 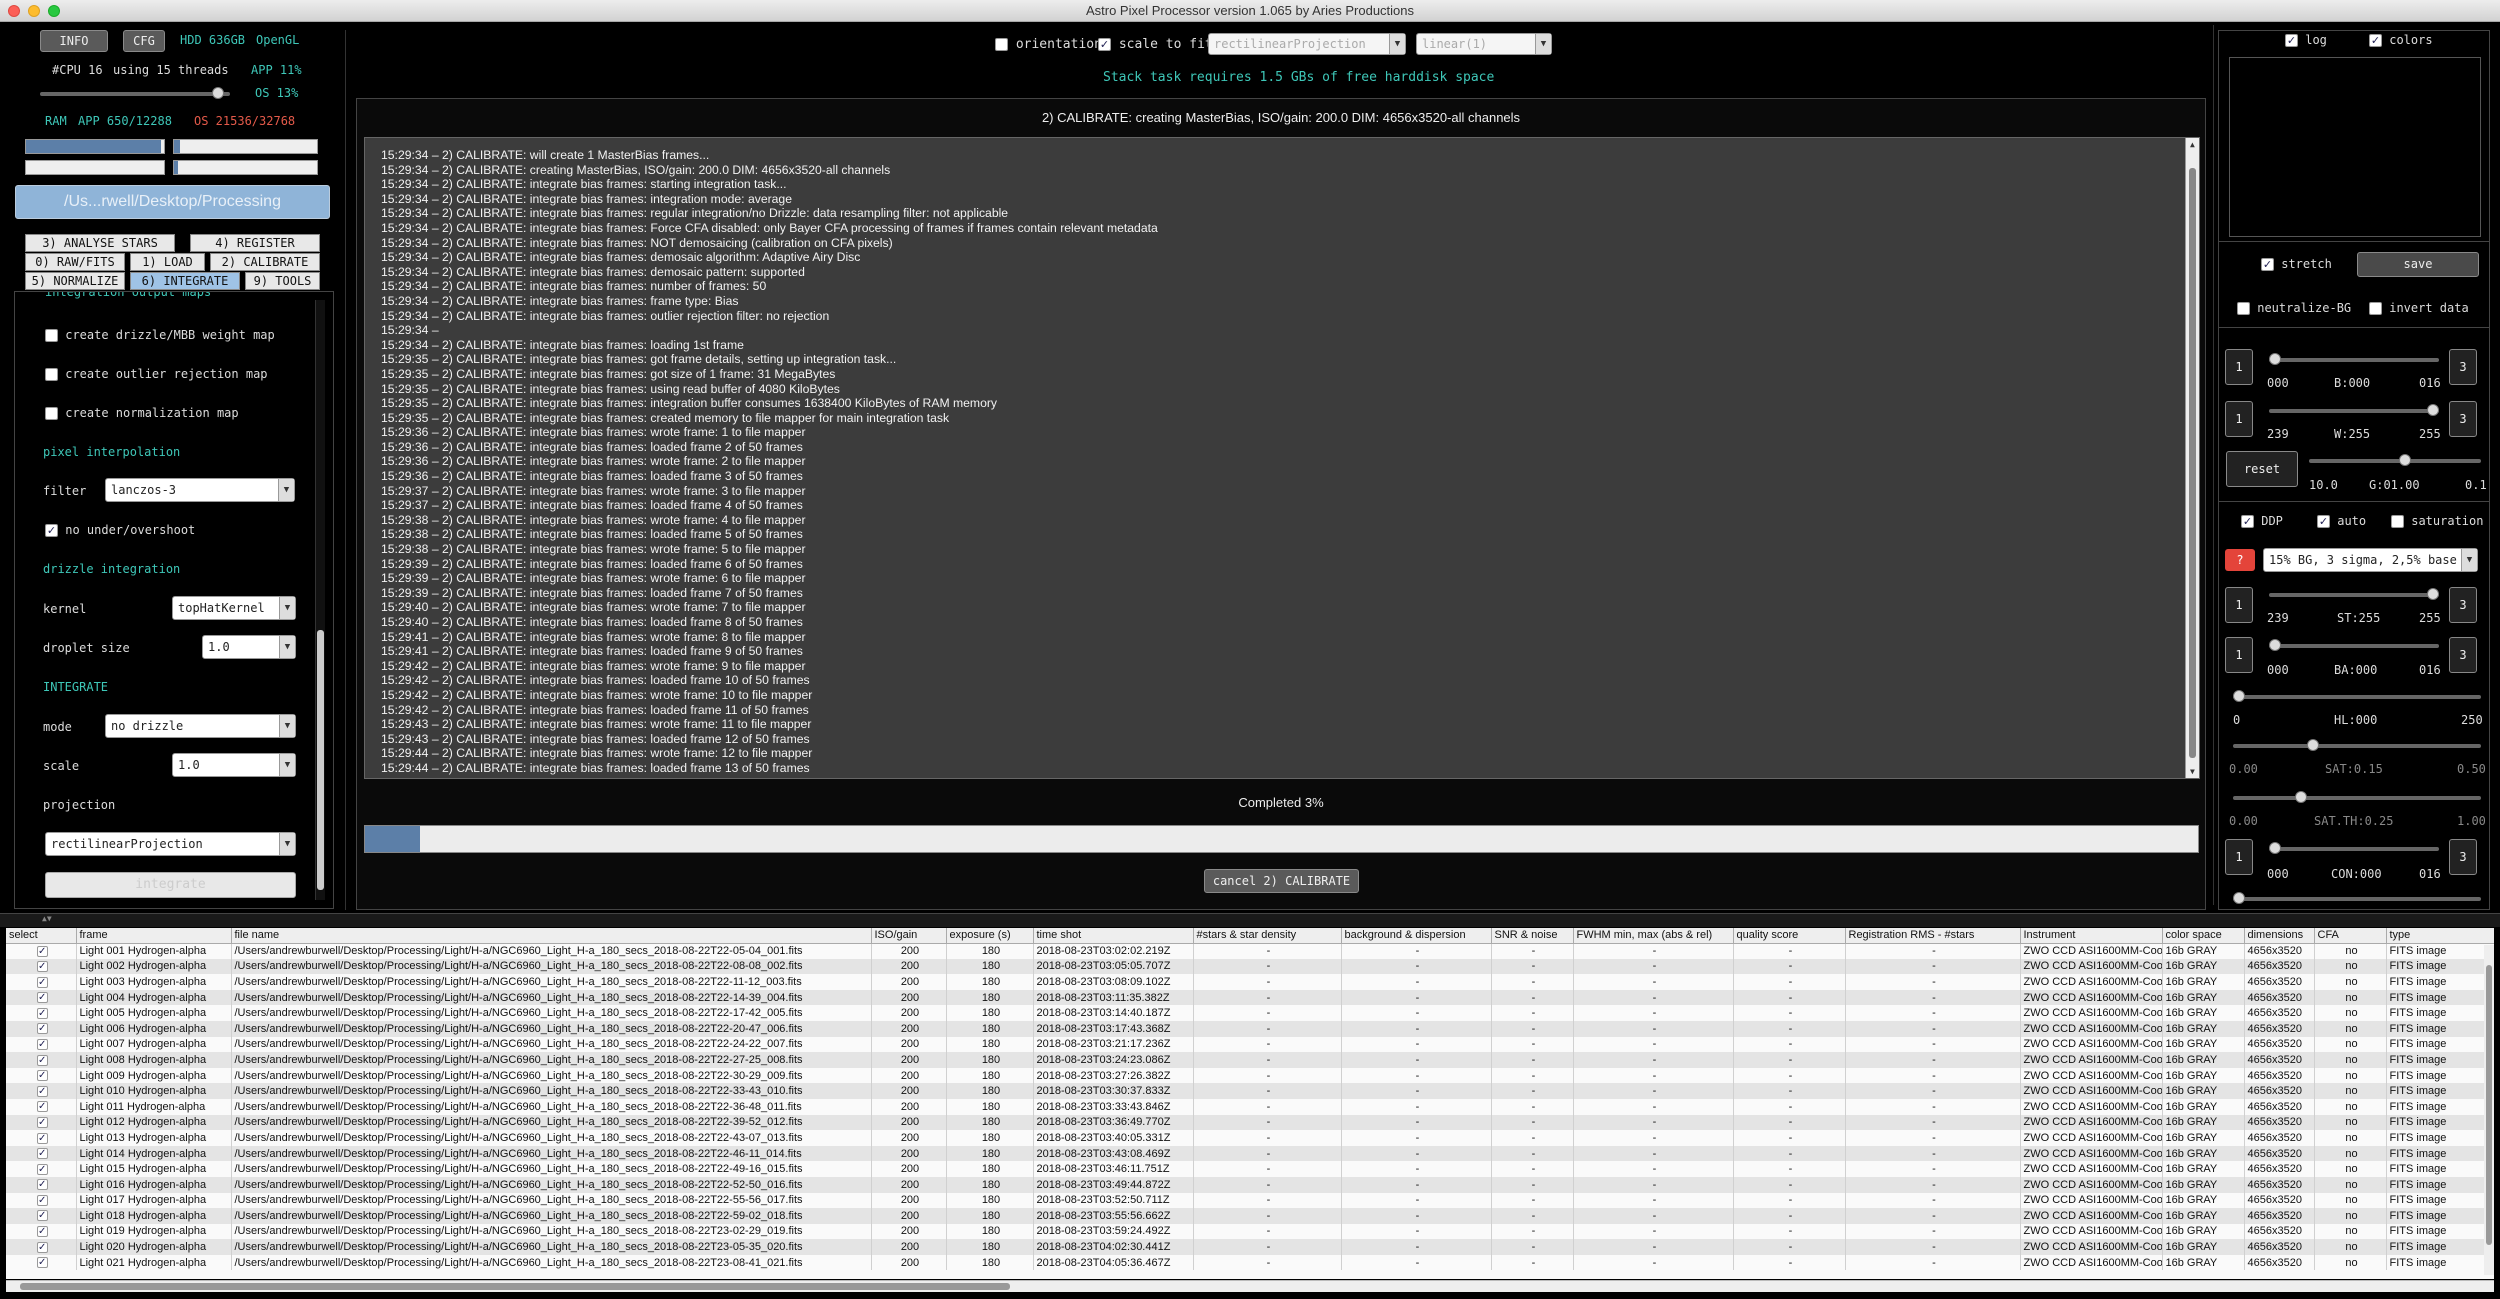 What do you see at coordinates (14, 11) in the screenshot?
I see `close-window-button` at bounding box center [14, 11].